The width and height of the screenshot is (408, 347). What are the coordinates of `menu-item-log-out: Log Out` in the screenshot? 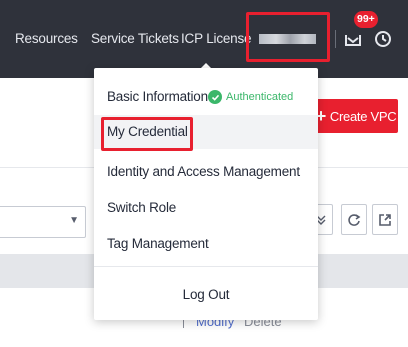 It's located at (206, 295).